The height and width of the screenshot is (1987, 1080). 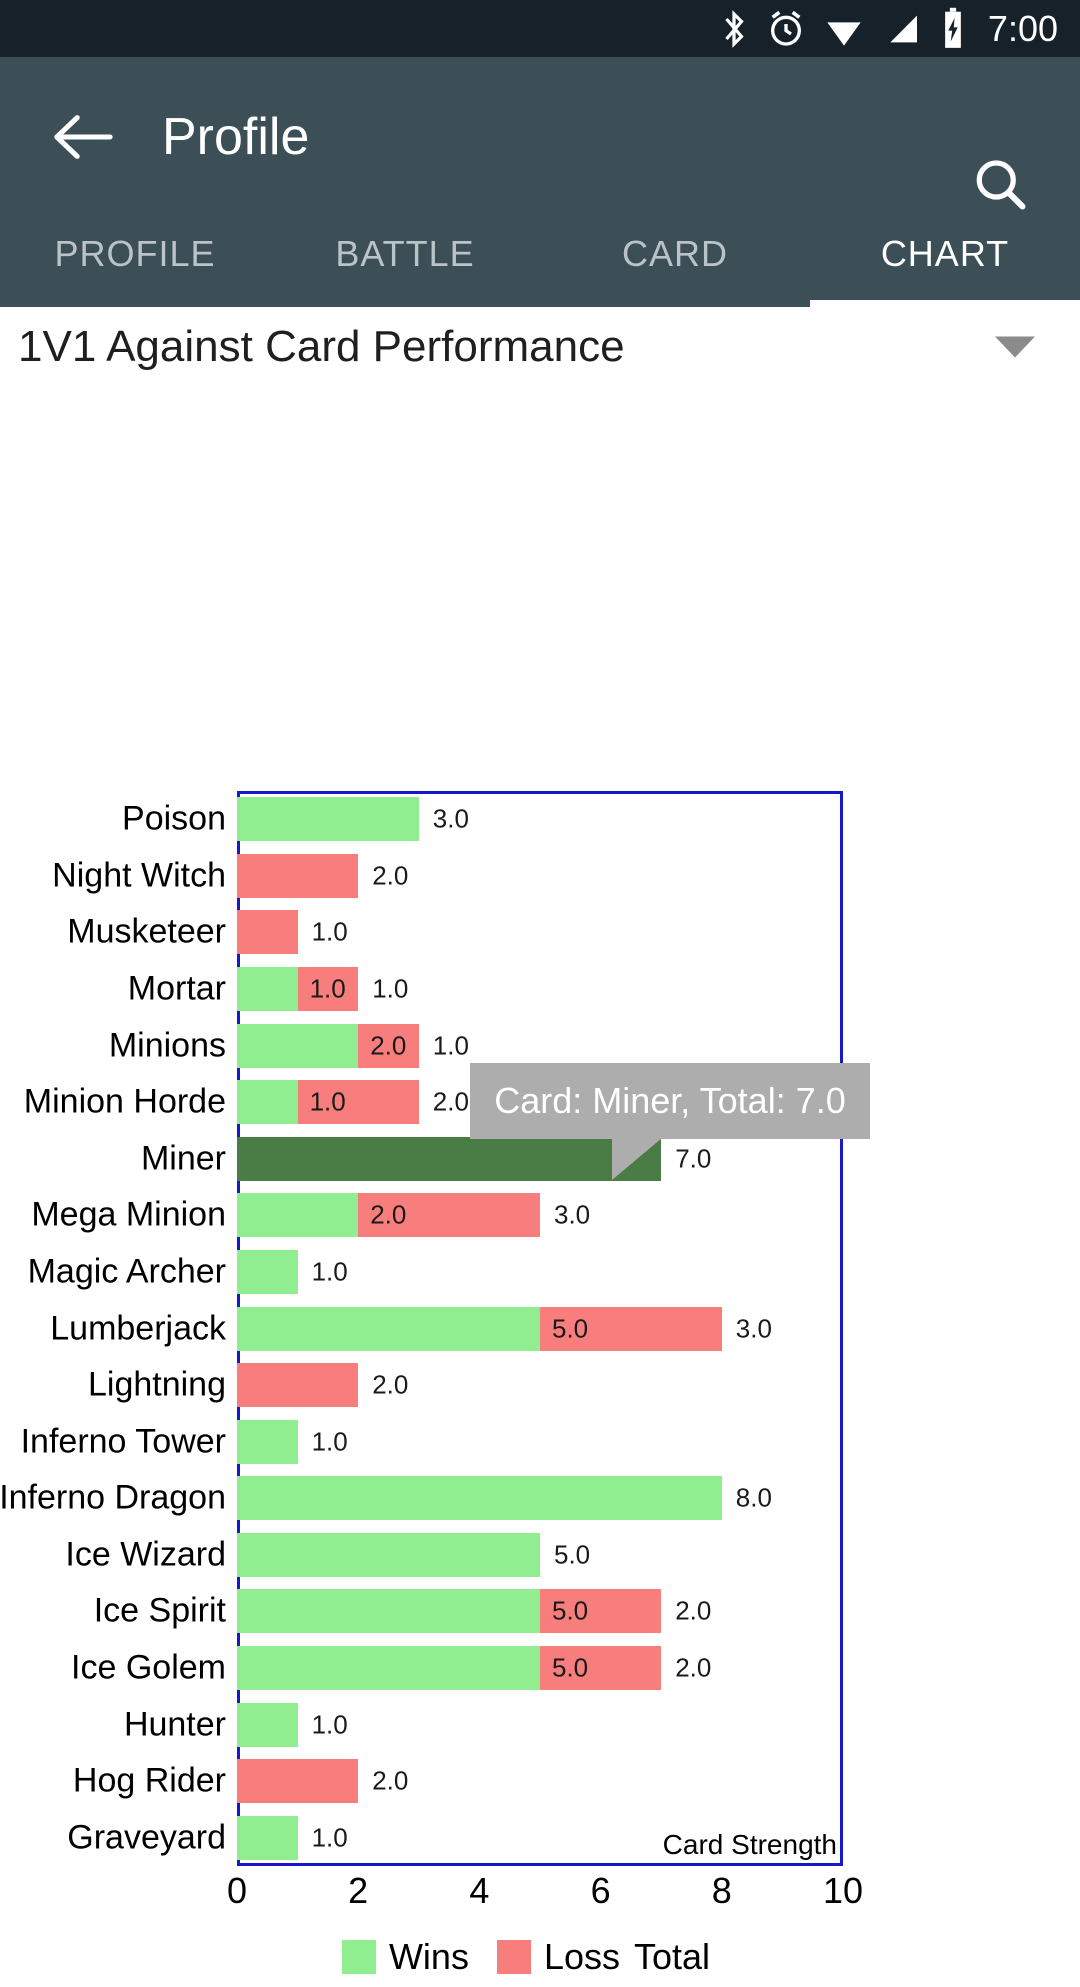 I want to click on bar-row-label: Inferno Tower, so click(x=123, y=1441).